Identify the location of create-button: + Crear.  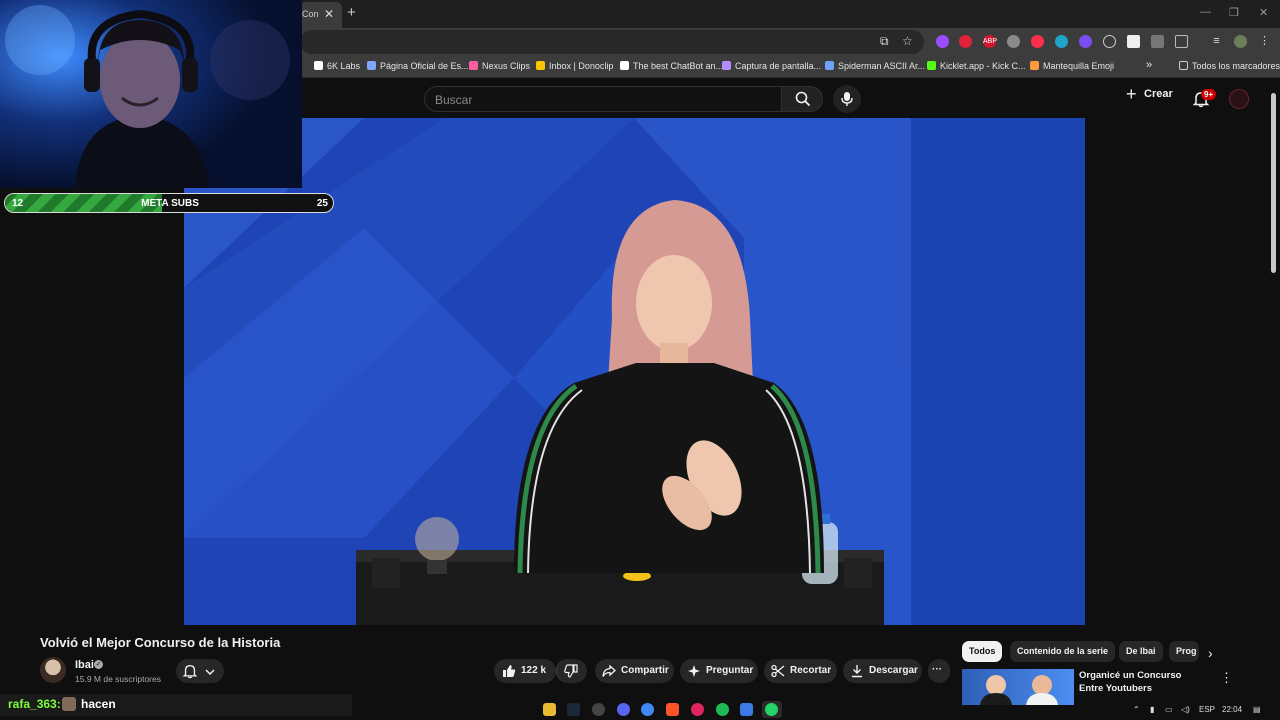
(1148, 97).